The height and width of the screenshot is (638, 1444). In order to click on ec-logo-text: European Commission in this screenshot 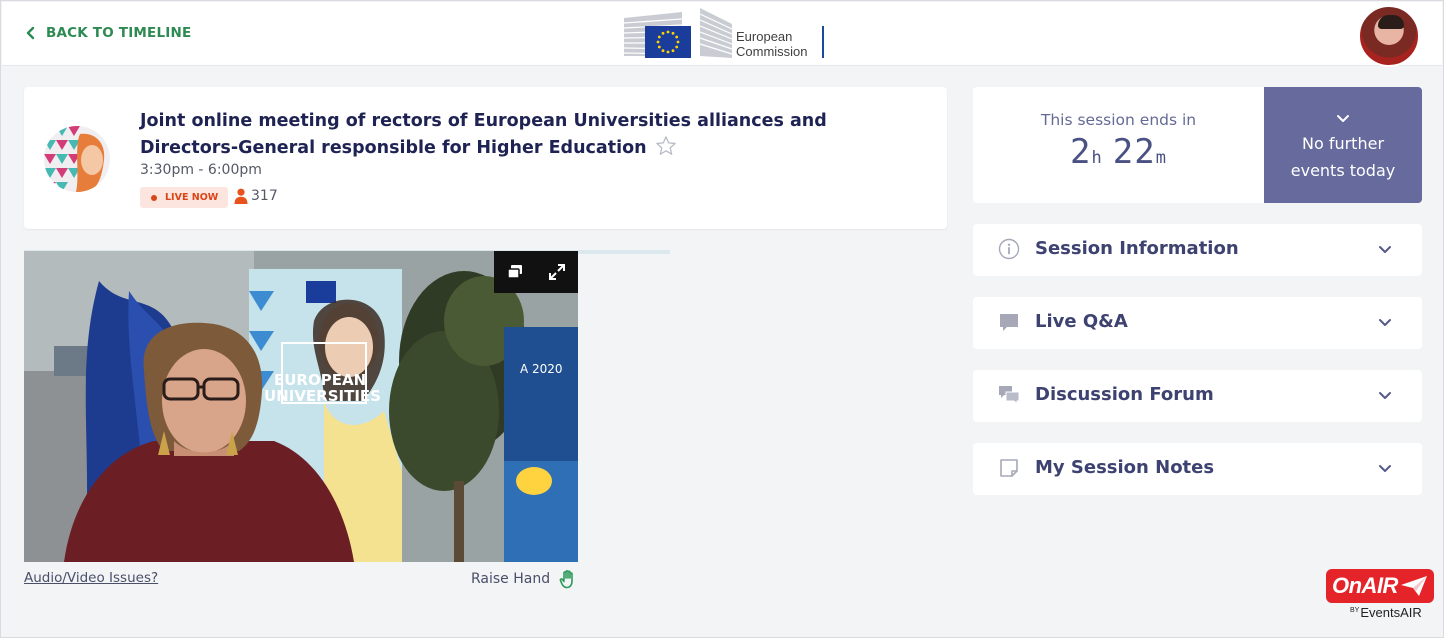, I will do `click(772, 44)`.